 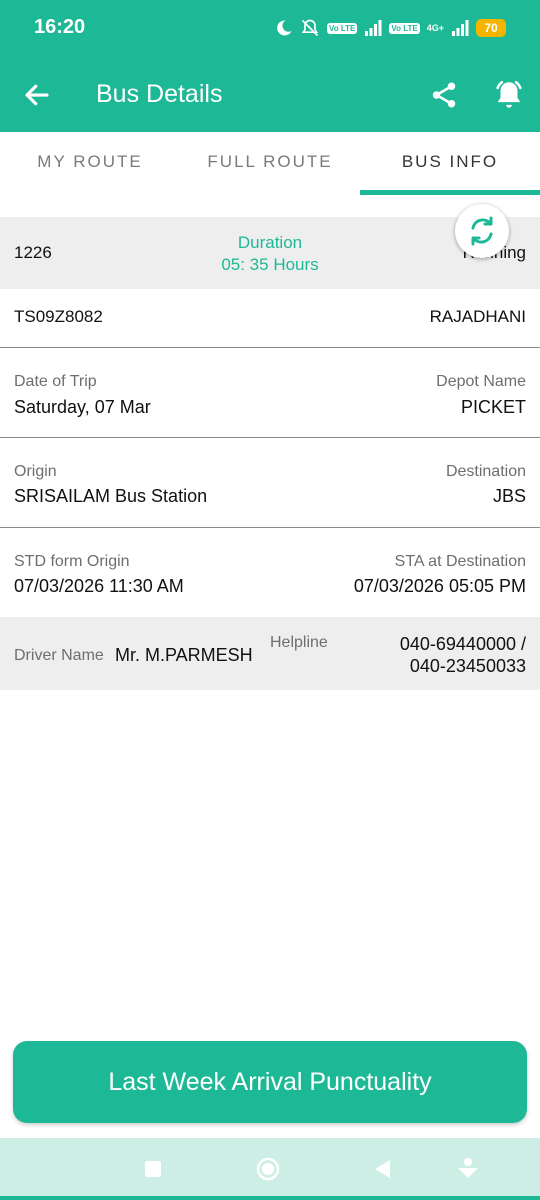 What do you see at coordinates (509, 95) in the screenshot?
I see `bell-alert-icon` at bounding box center [509, 95].